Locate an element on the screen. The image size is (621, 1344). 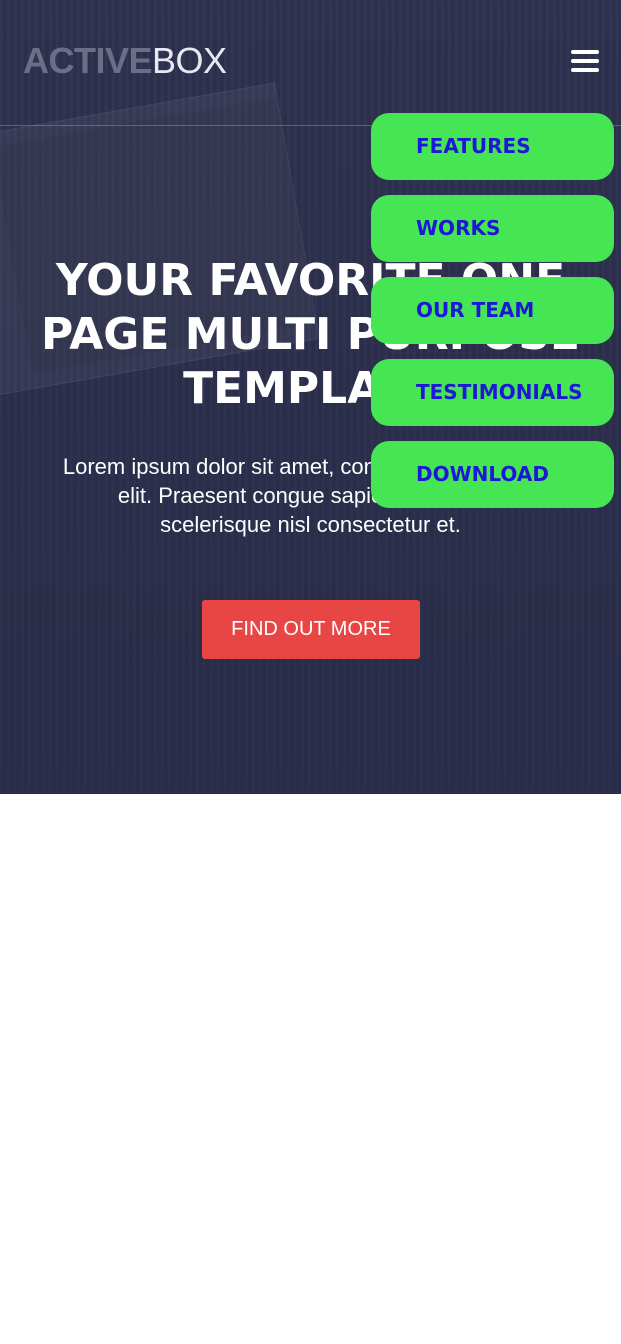
menu-bar-bottom is located at coordinates (585, 70).